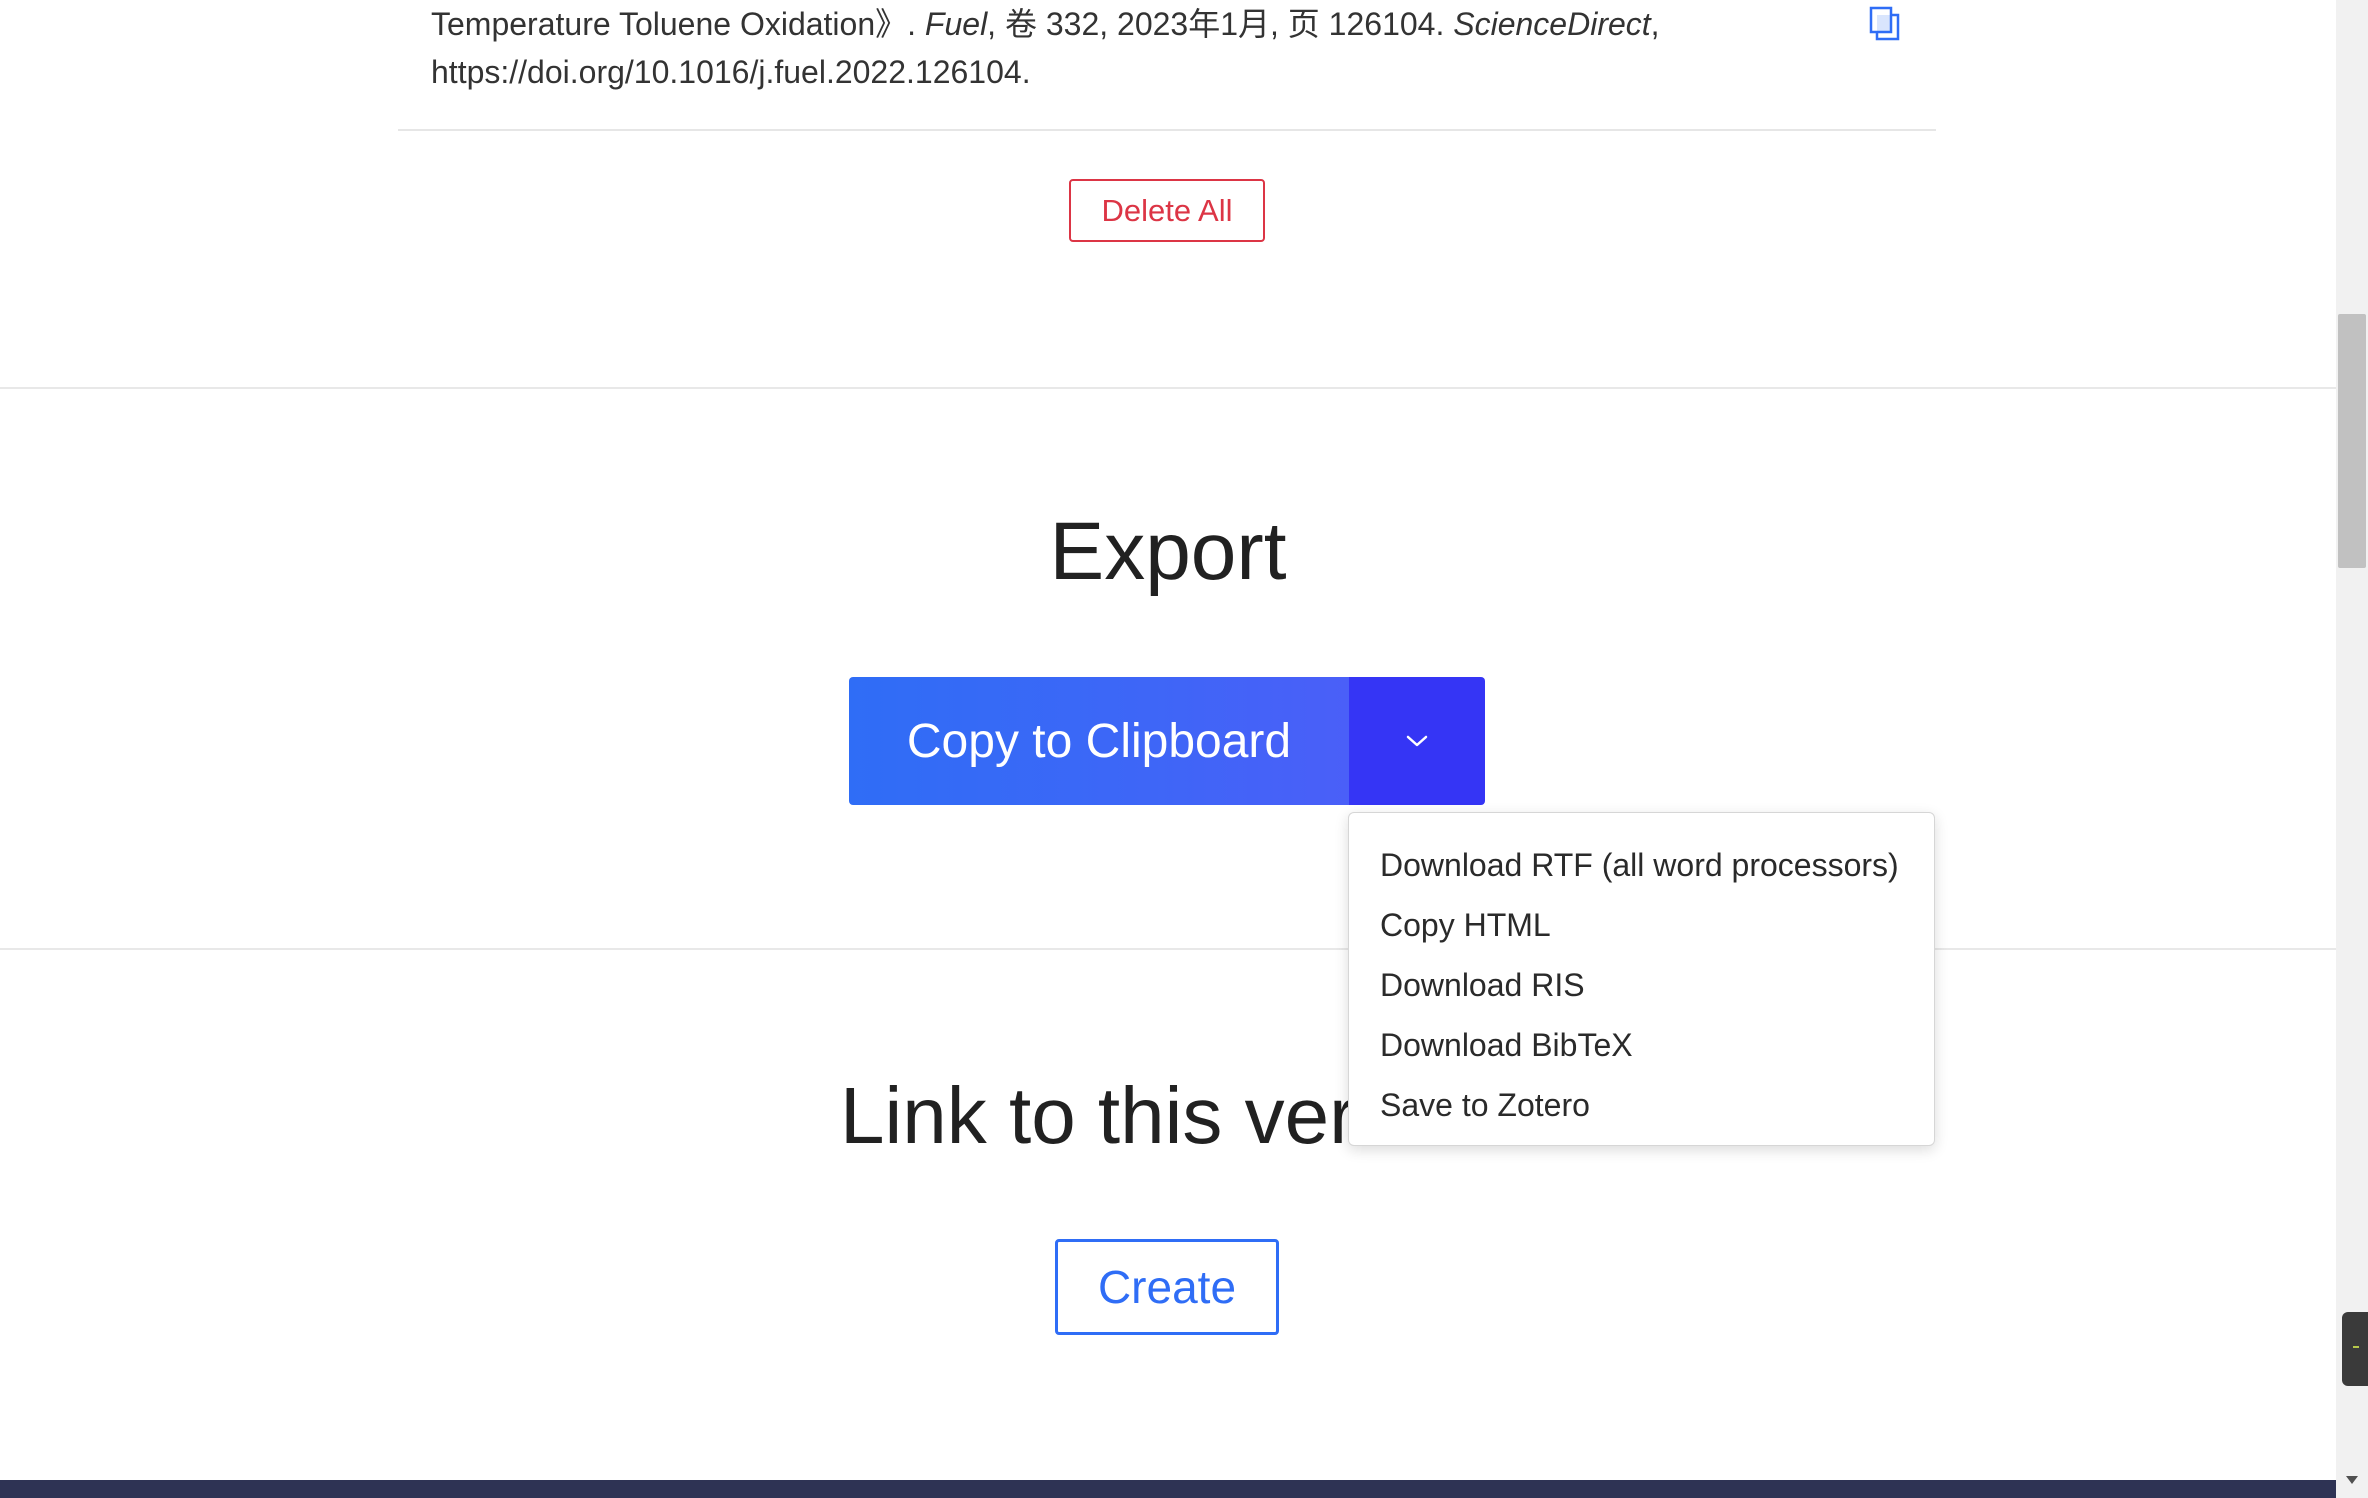 This screenshot has height=1498, width=2368. What do you see at coordinates (956, 24) in the screenshot?
I see `citation-journal: Fuel` at bounding box center [956, 24].